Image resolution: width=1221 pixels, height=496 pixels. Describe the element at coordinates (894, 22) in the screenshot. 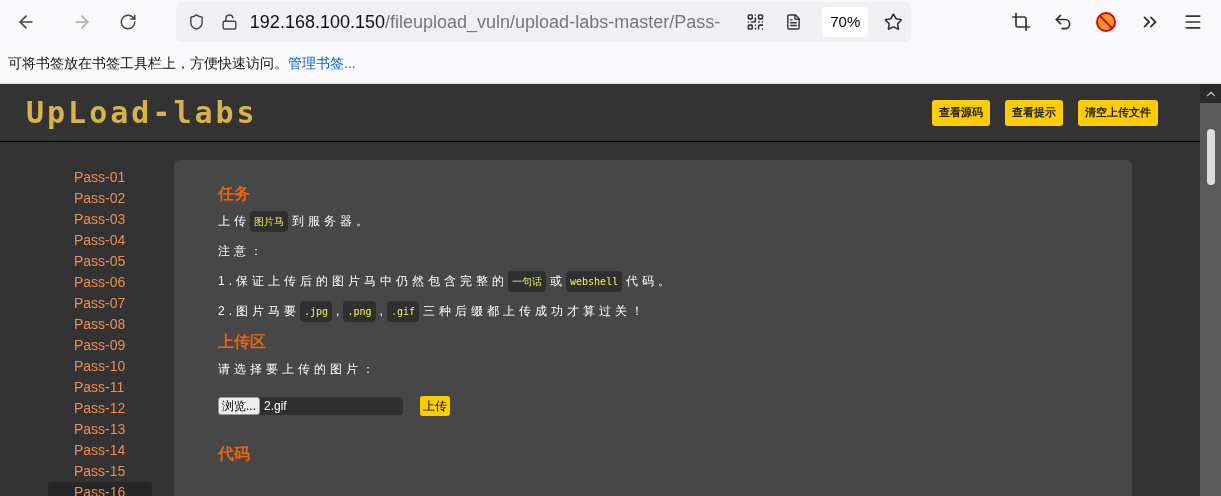

I see `star-icon` at that location.